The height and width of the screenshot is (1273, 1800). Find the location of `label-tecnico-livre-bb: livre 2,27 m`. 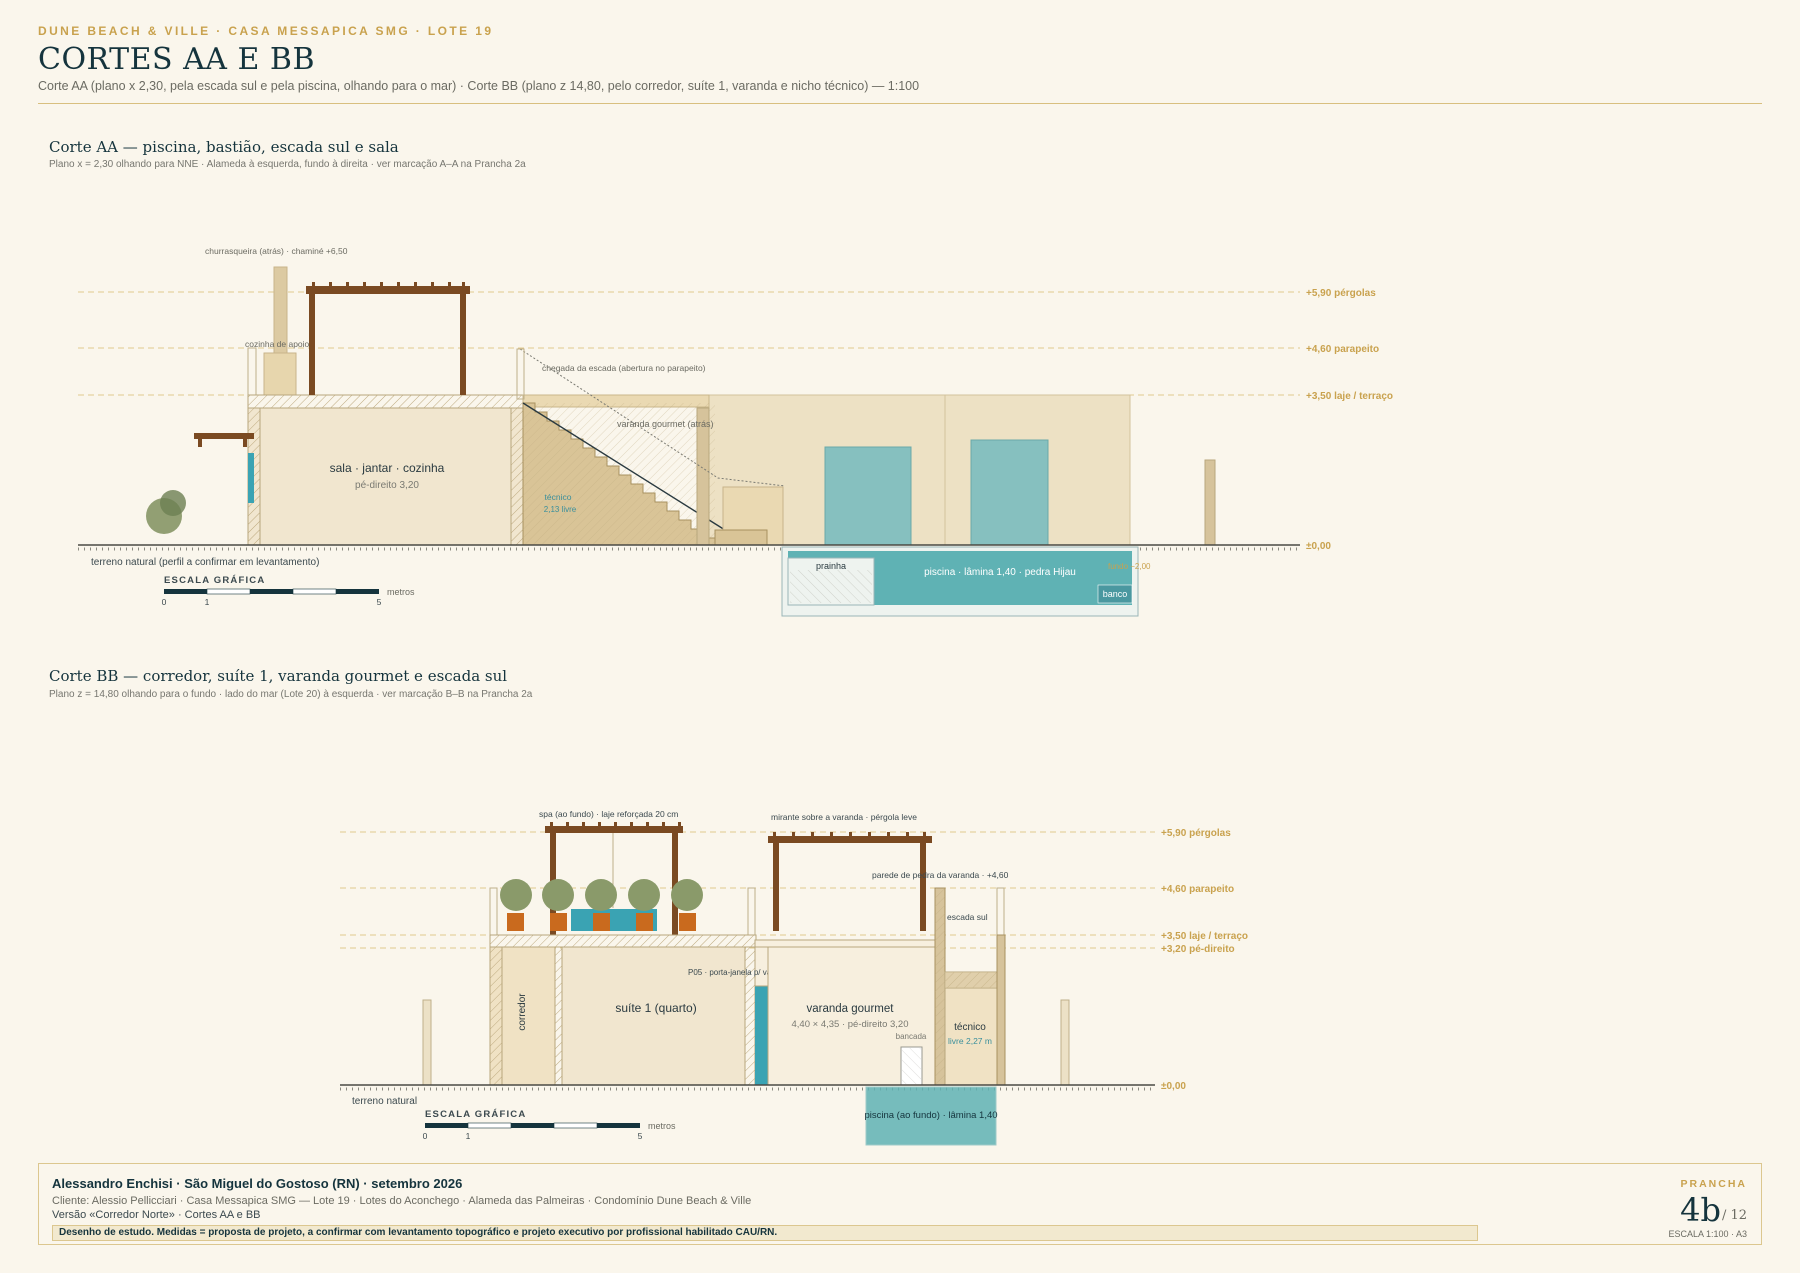

label-tecnico-livre-bb: livre 2,27 m is located at coordinates (970, 1041).